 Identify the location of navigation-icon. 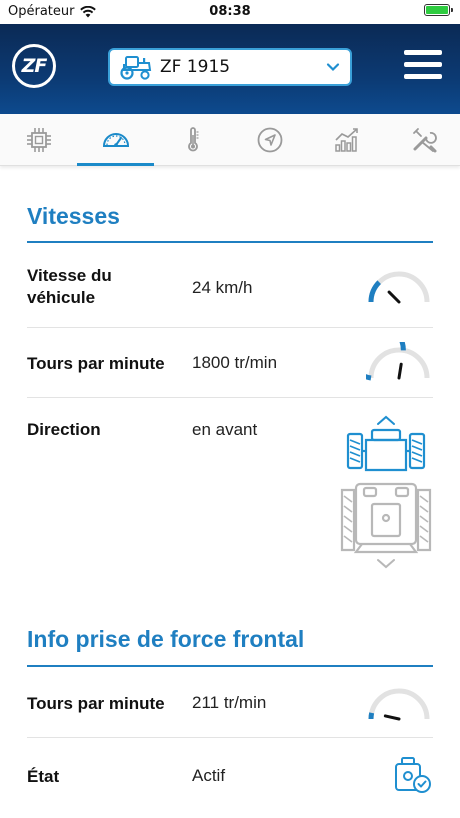
(269, 140).